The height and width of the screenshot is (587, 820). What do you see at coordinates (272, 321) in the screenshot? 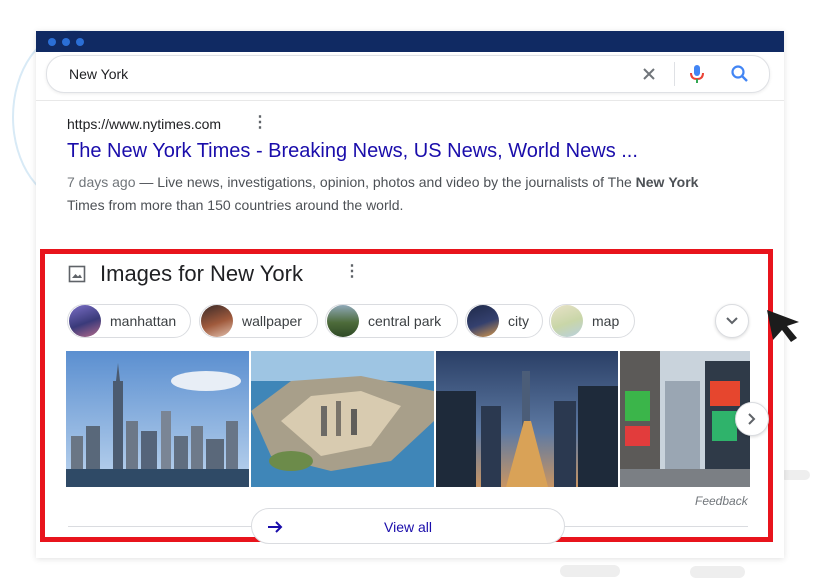
I see `chip-label: wallpaper` at bounding box center [272, 321].